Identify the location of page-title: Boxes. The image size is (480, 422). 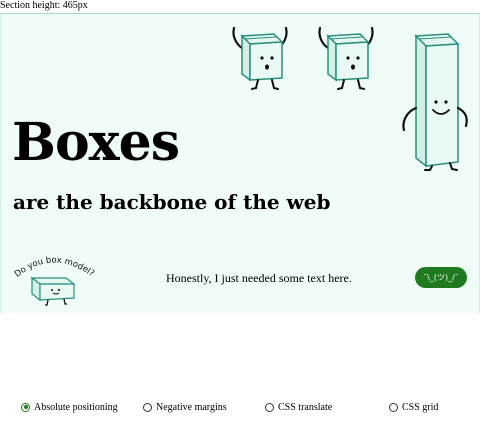
(96, 142).